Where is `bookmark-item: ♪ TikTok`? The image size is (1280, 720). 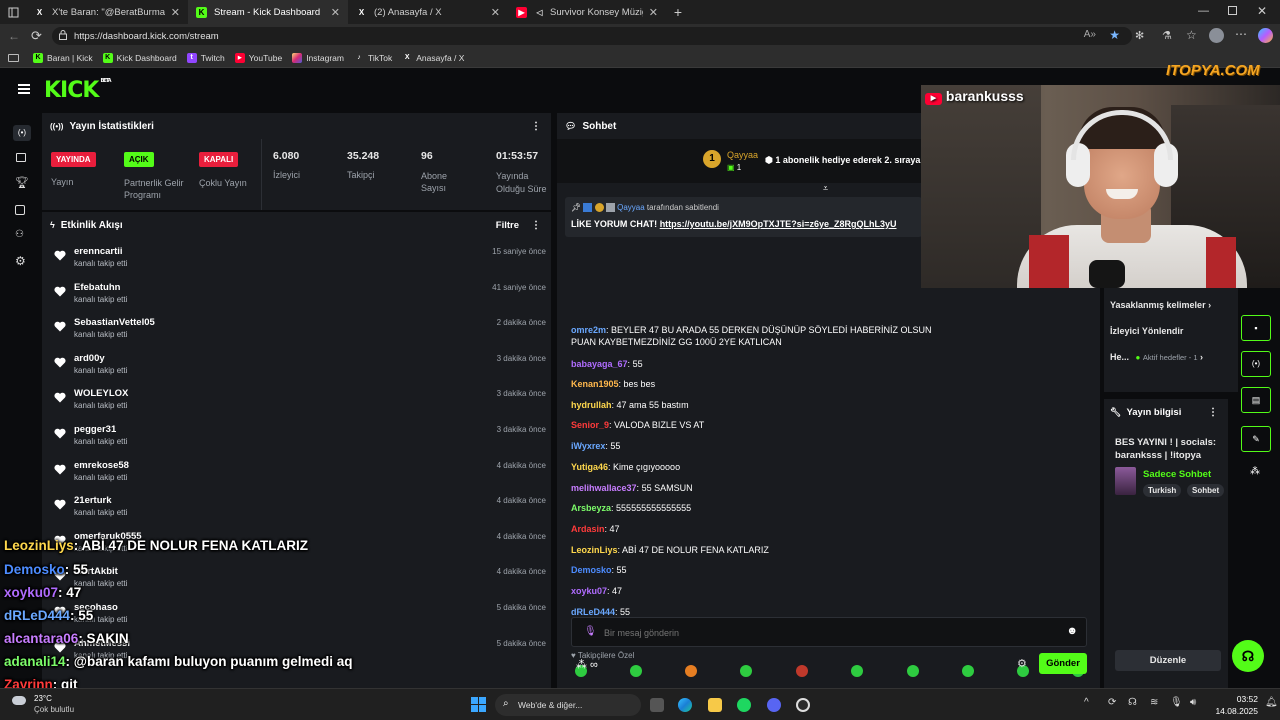 bookmark-item: ♪ TikTok is located at coordinates (373, 58).